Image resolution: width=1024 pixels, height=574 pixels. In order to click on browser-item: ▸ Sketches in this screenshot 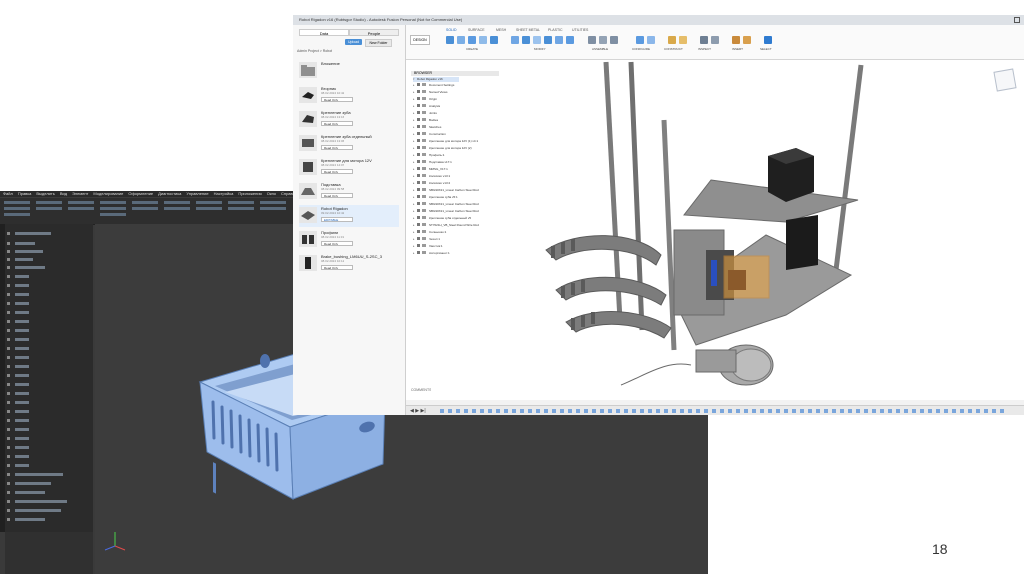, I will do `click(427, 127)`.